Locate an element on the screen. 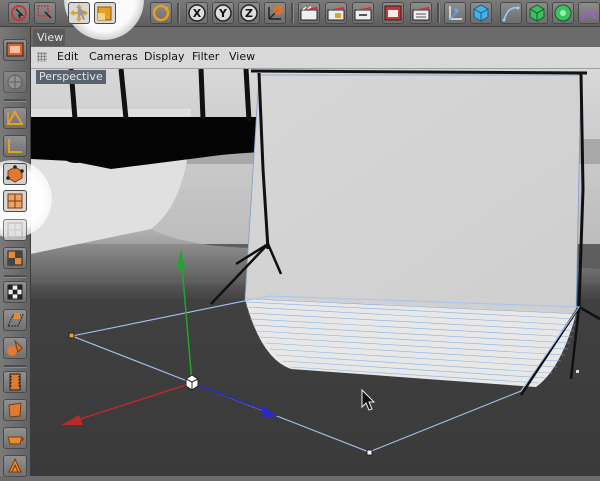  z-axis-lock-icon: Z is located at coordinates (249, 13).